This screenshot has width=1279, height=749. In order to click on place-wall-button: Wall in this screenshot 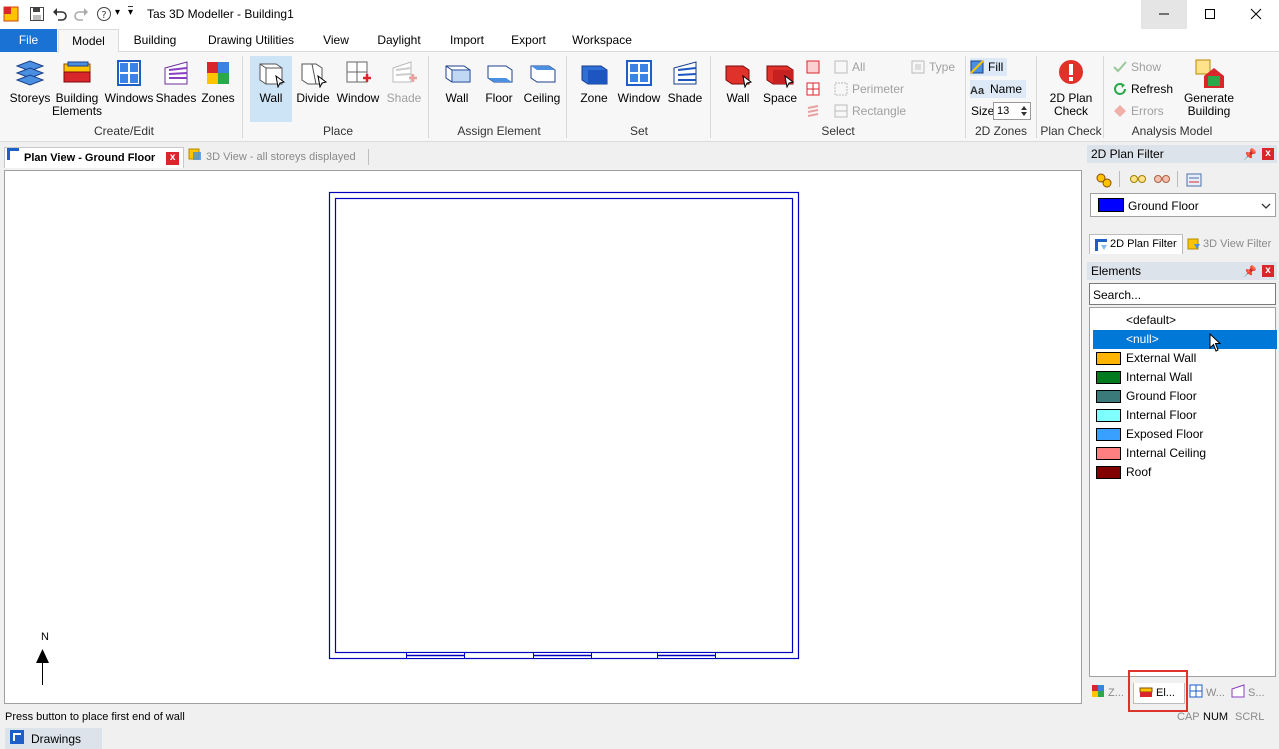, I will do `click(271, 89)`.